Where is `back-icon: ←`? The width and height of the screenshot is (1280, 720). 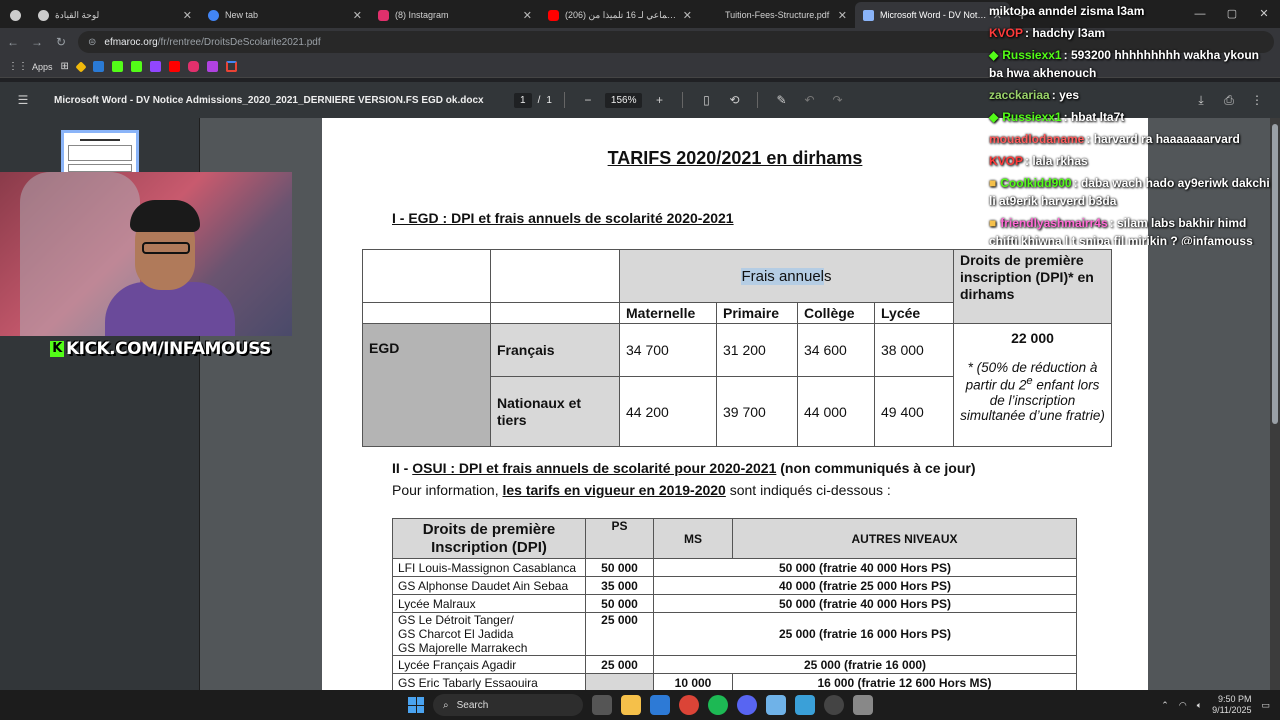
back-icon: ← is located at coordinates (13, 42).